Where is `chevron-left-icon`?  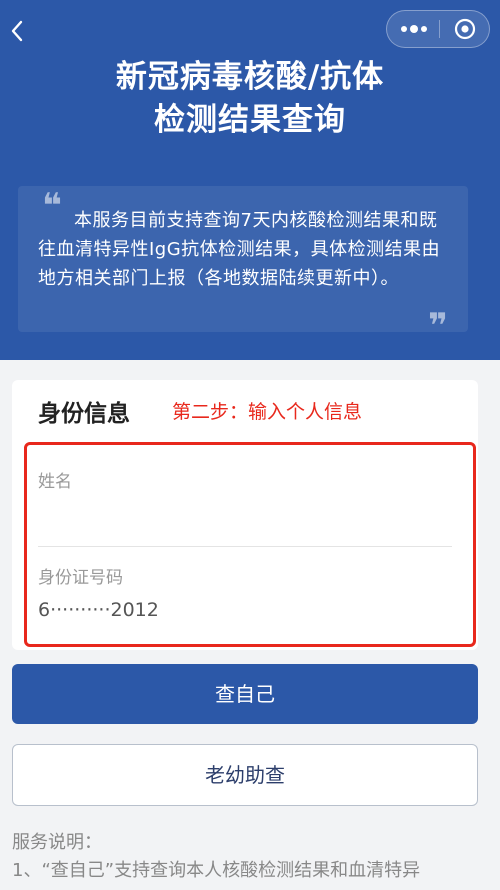
chevron-left-icon is located at coordinates (17, 31).